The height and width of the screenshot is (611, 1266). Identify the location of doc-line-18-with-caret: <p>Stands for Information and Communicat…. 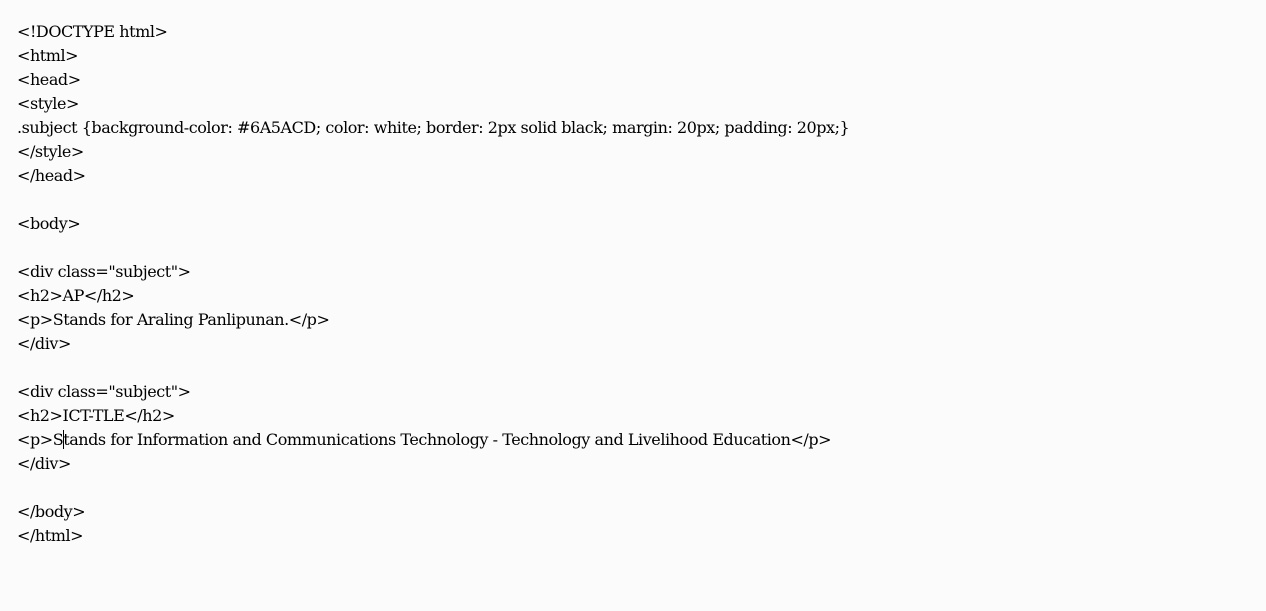
(637, 440).